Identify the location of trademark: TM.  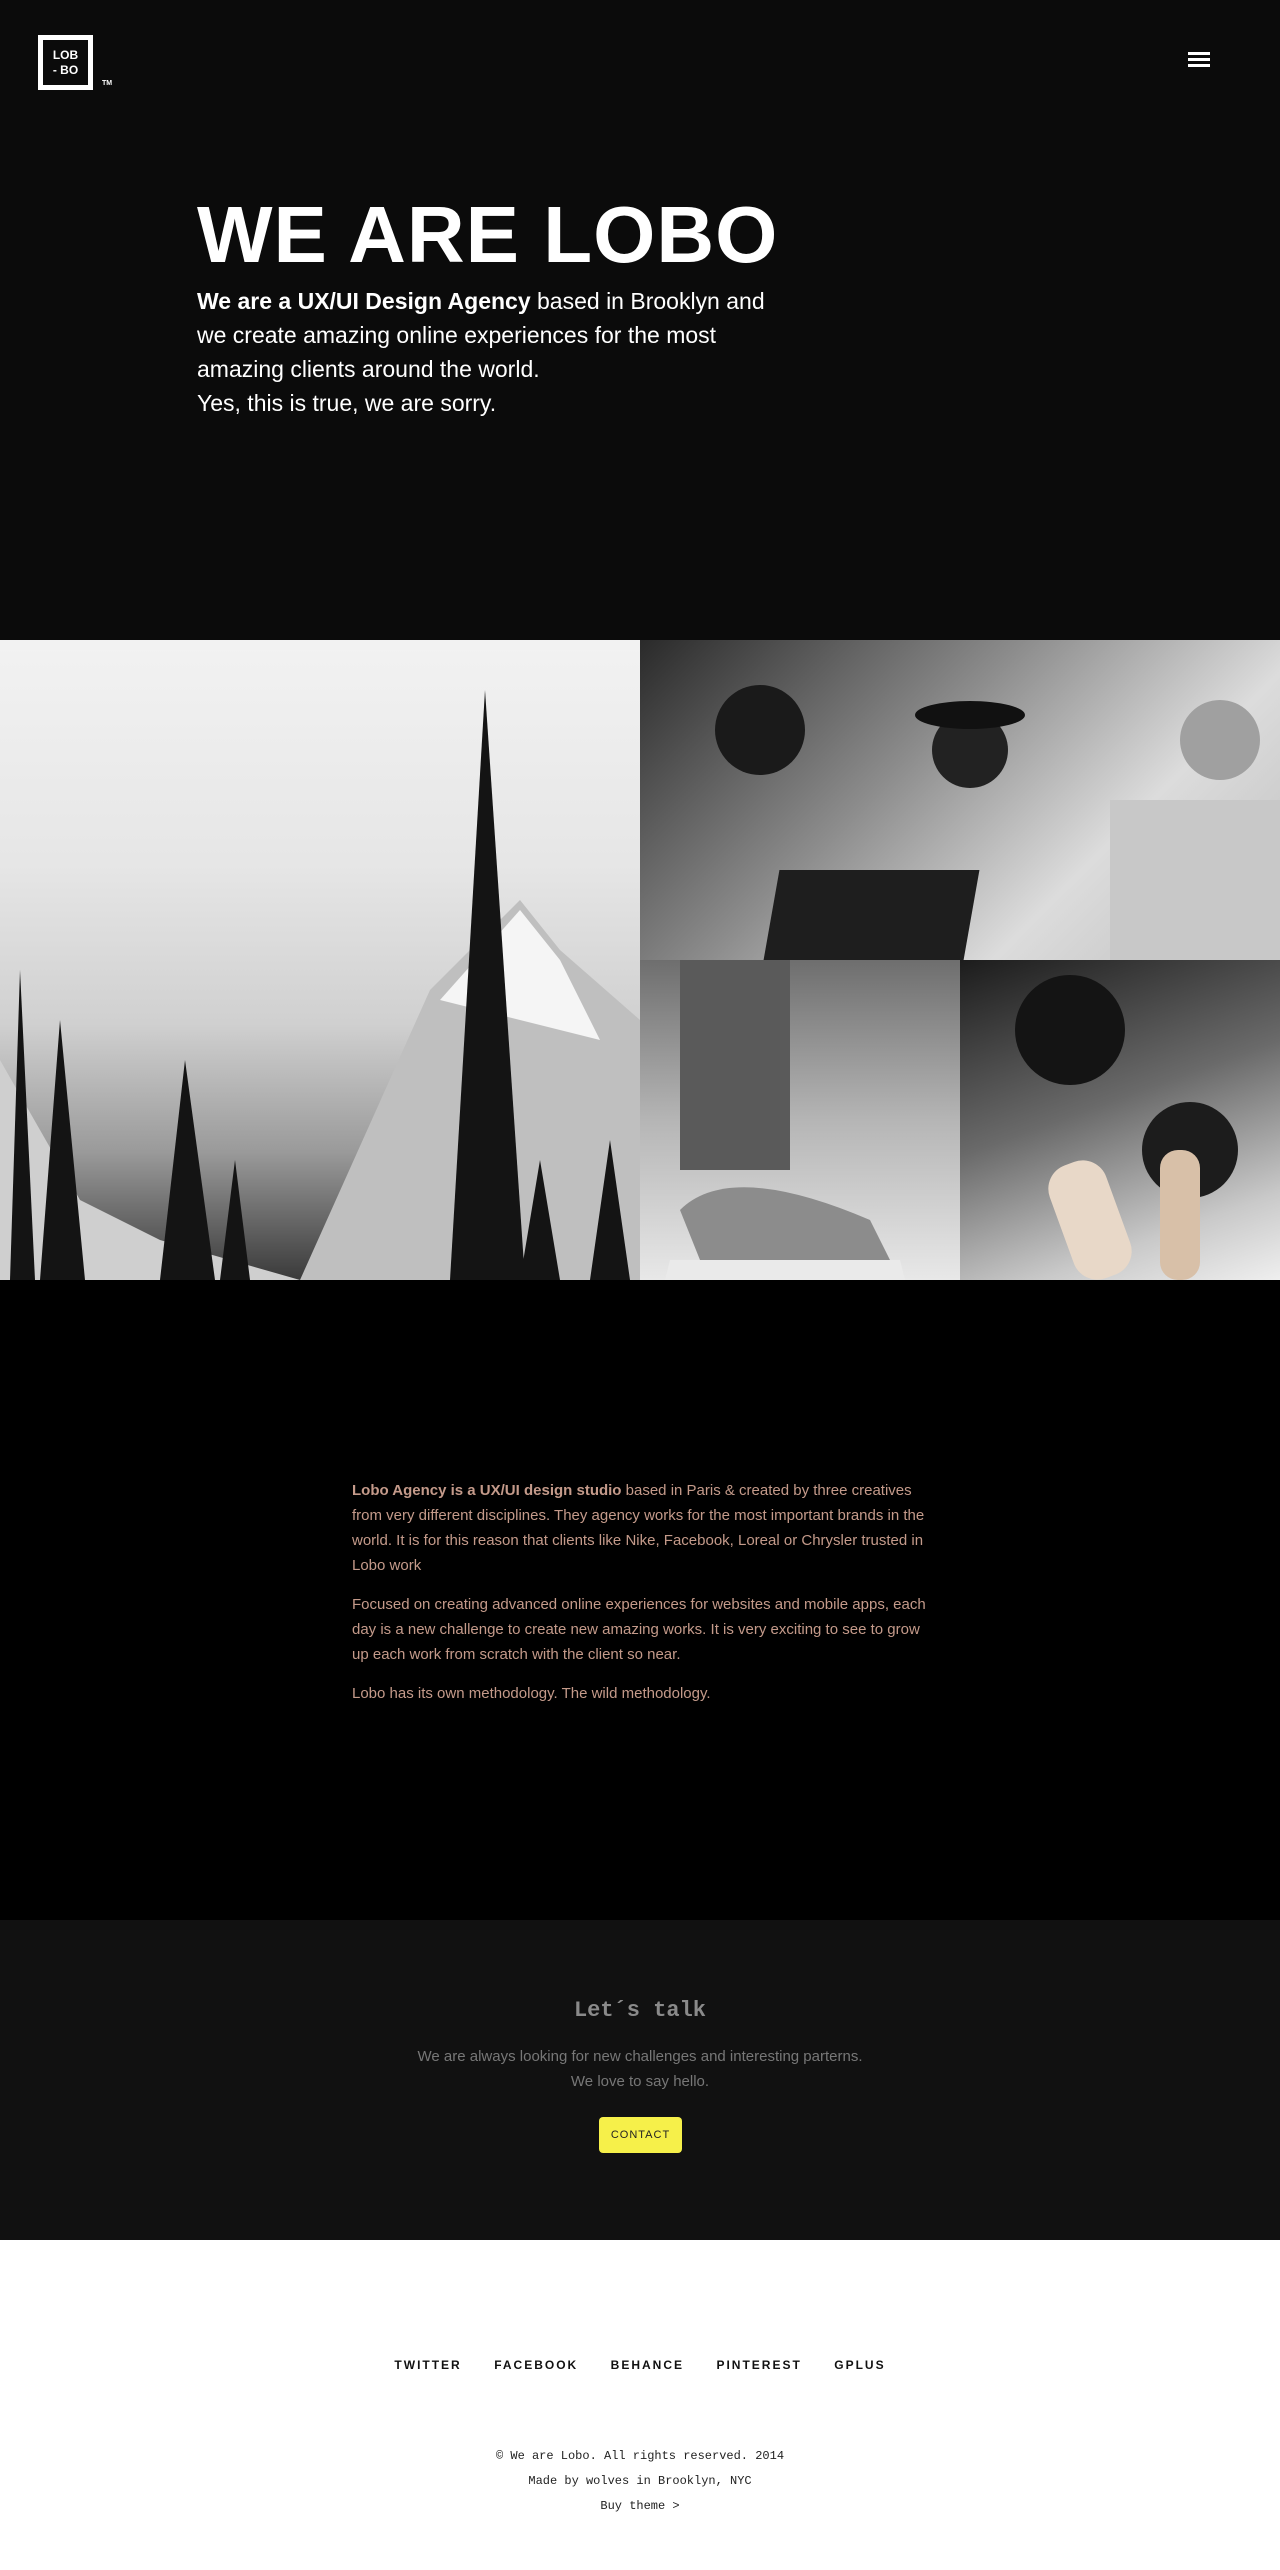
(107, 83).